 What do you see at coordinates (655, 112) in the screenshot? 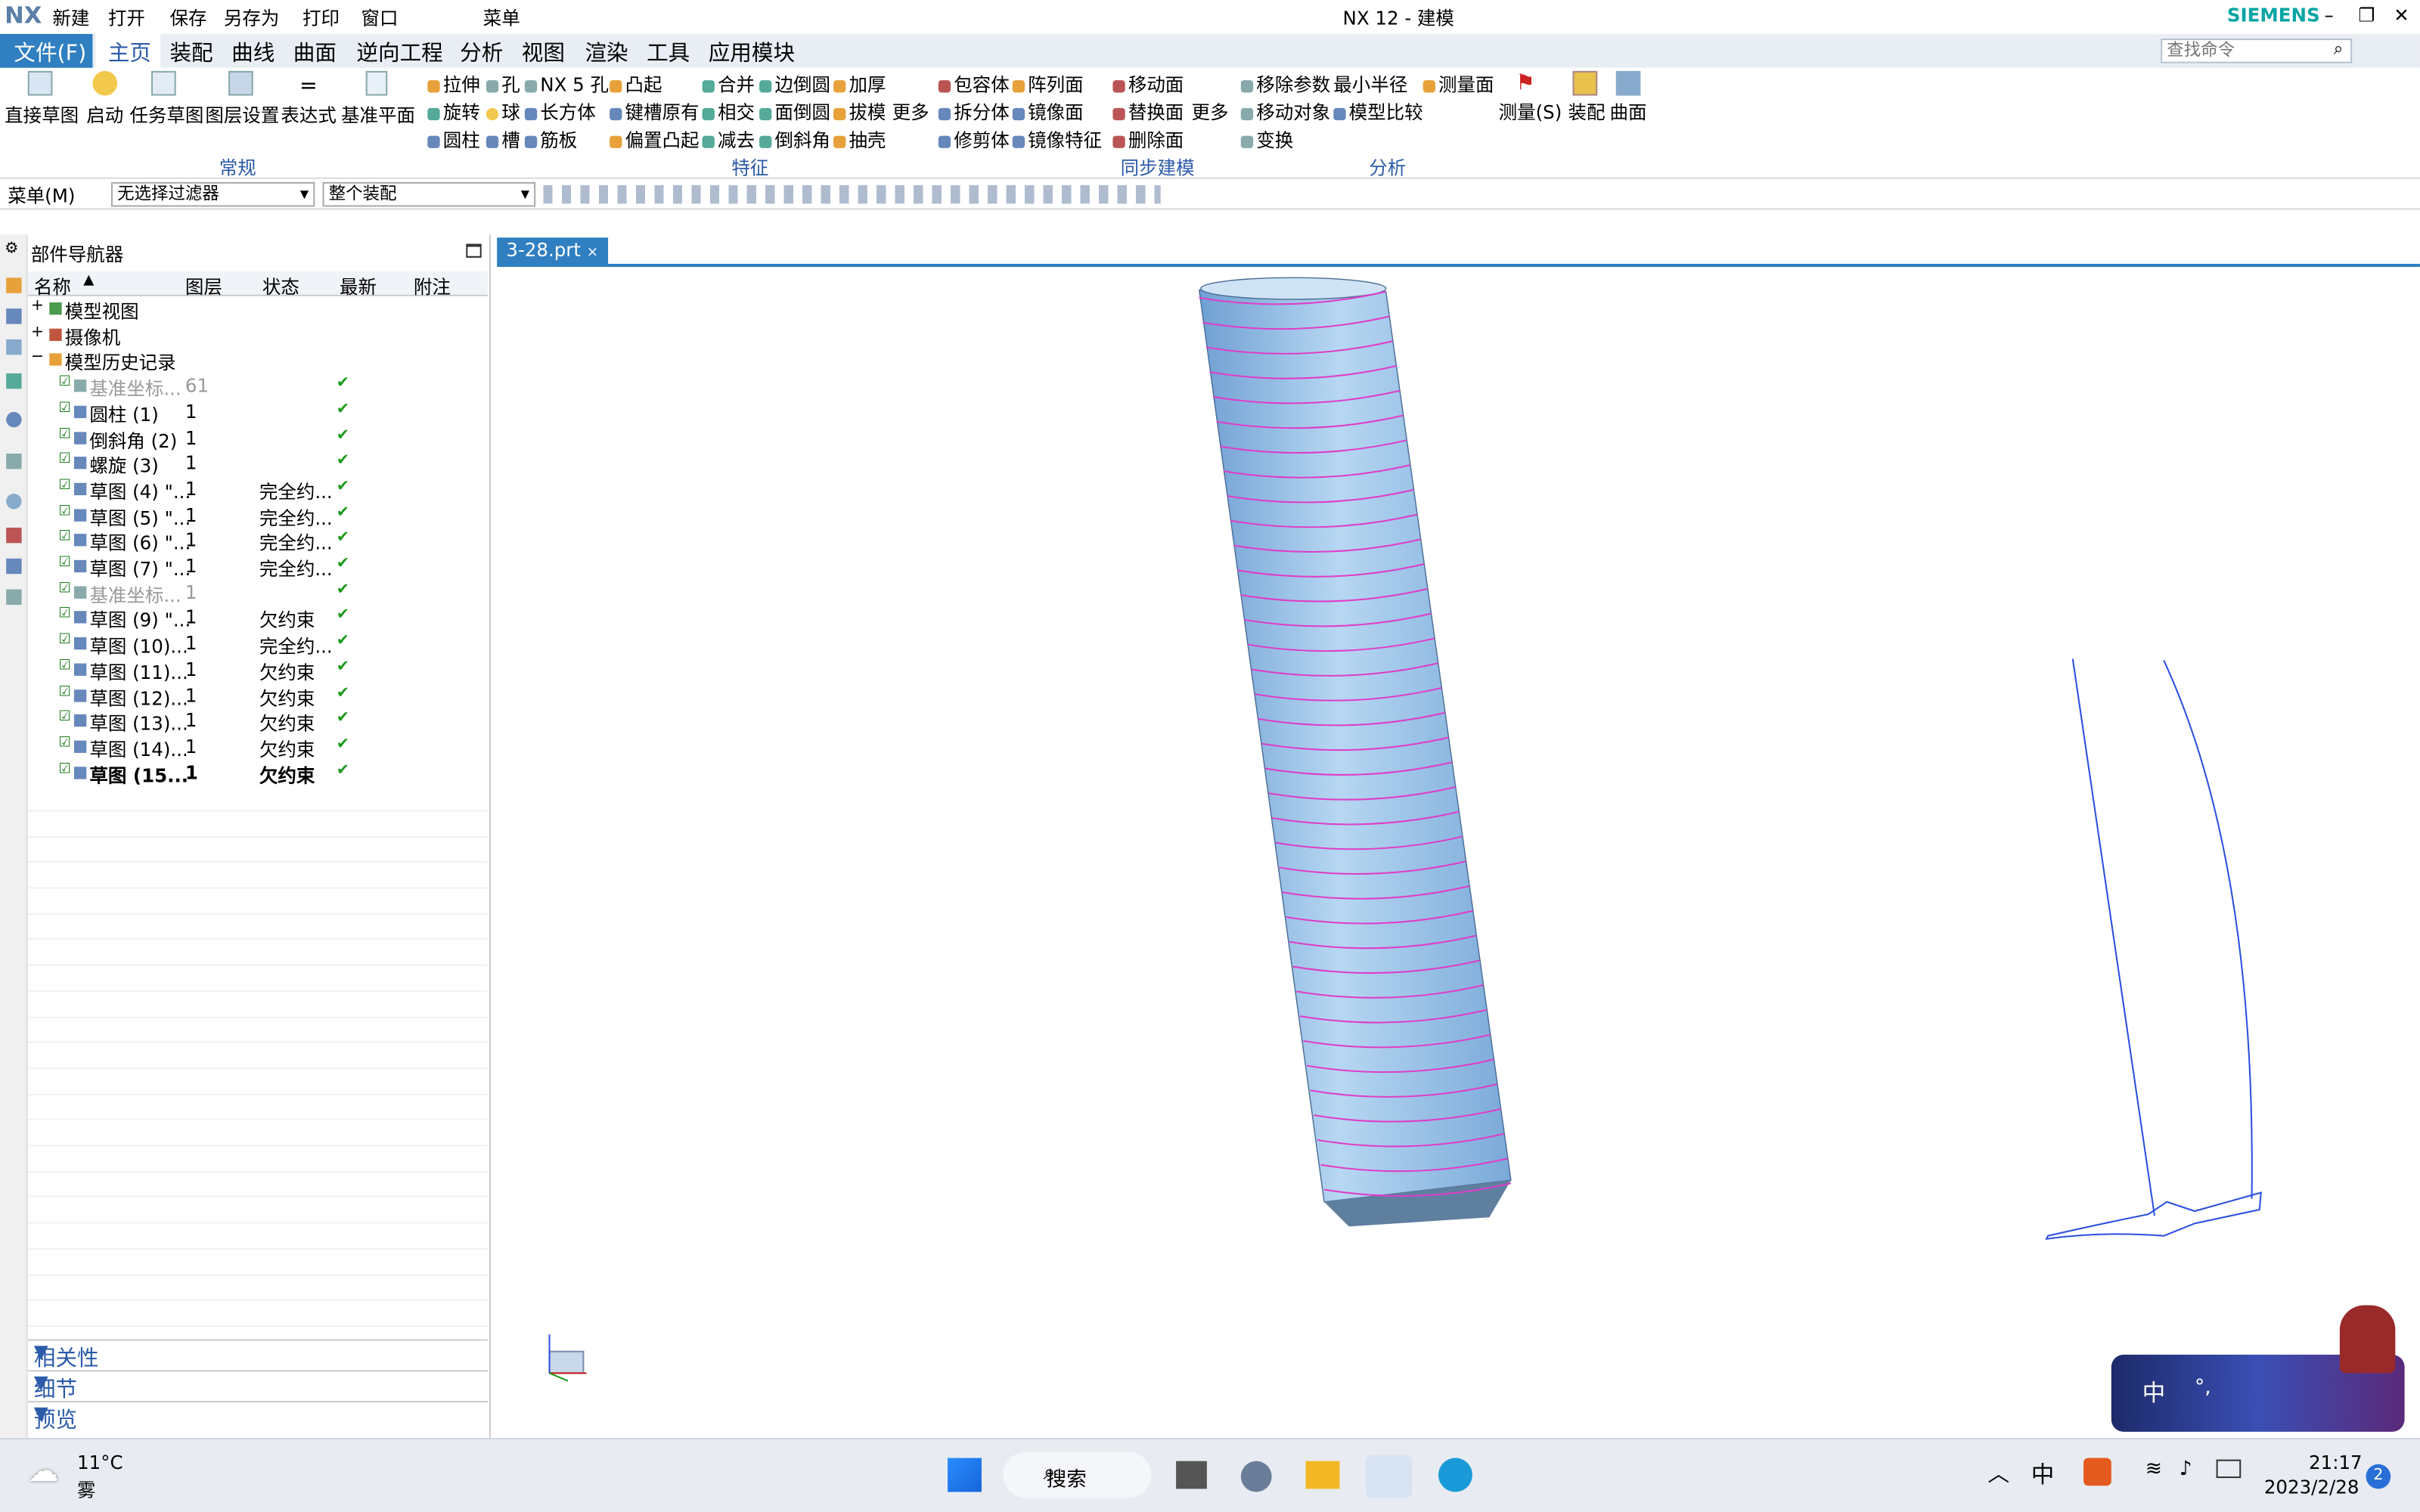
I see `slot-legacy-button: 键槽原有` at bounding box center [655, 112].